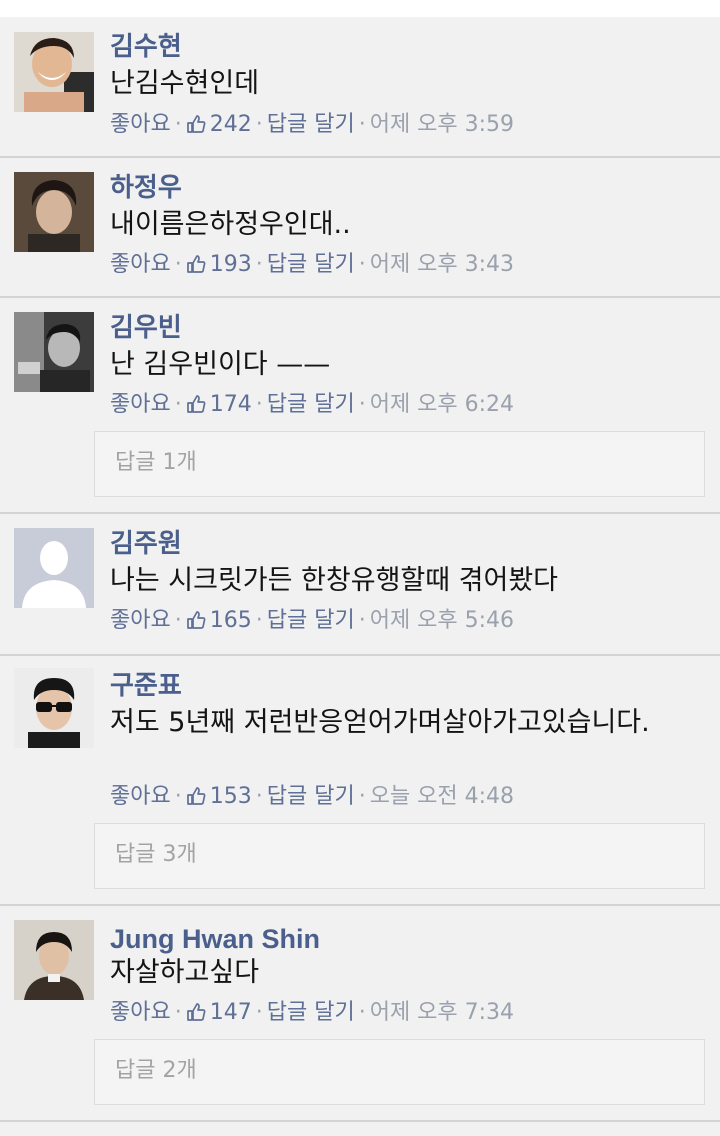 The image size is (720, 1136). What do you see at coordinates (215, 939) in the screenshot?
I see `commenter-name: Jung Hwan Shin` at bounding box center [215, 939].